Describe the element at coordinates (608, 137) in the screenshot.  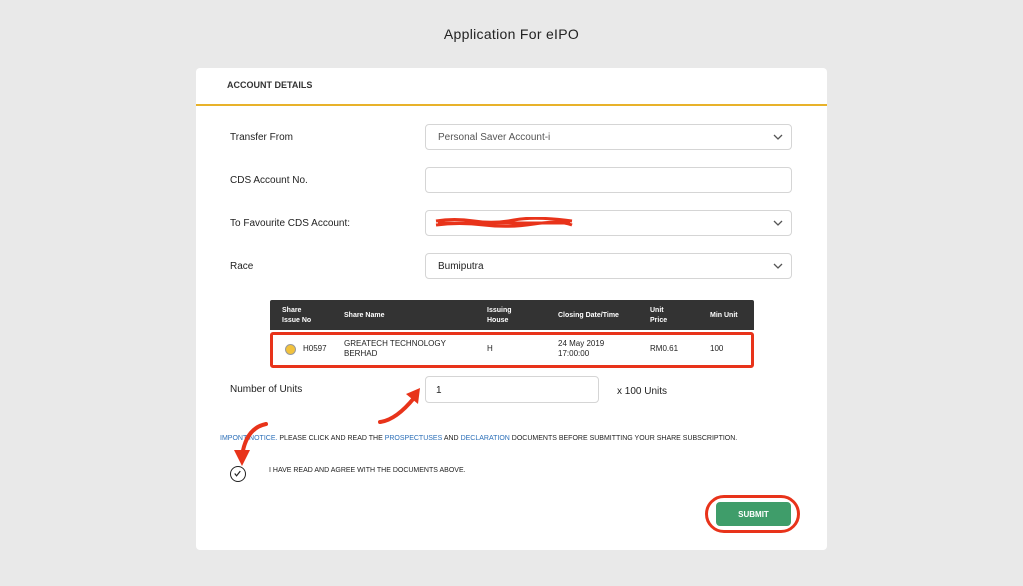
I see `transfer-from-select: Personal Saver Account-i` at that location.